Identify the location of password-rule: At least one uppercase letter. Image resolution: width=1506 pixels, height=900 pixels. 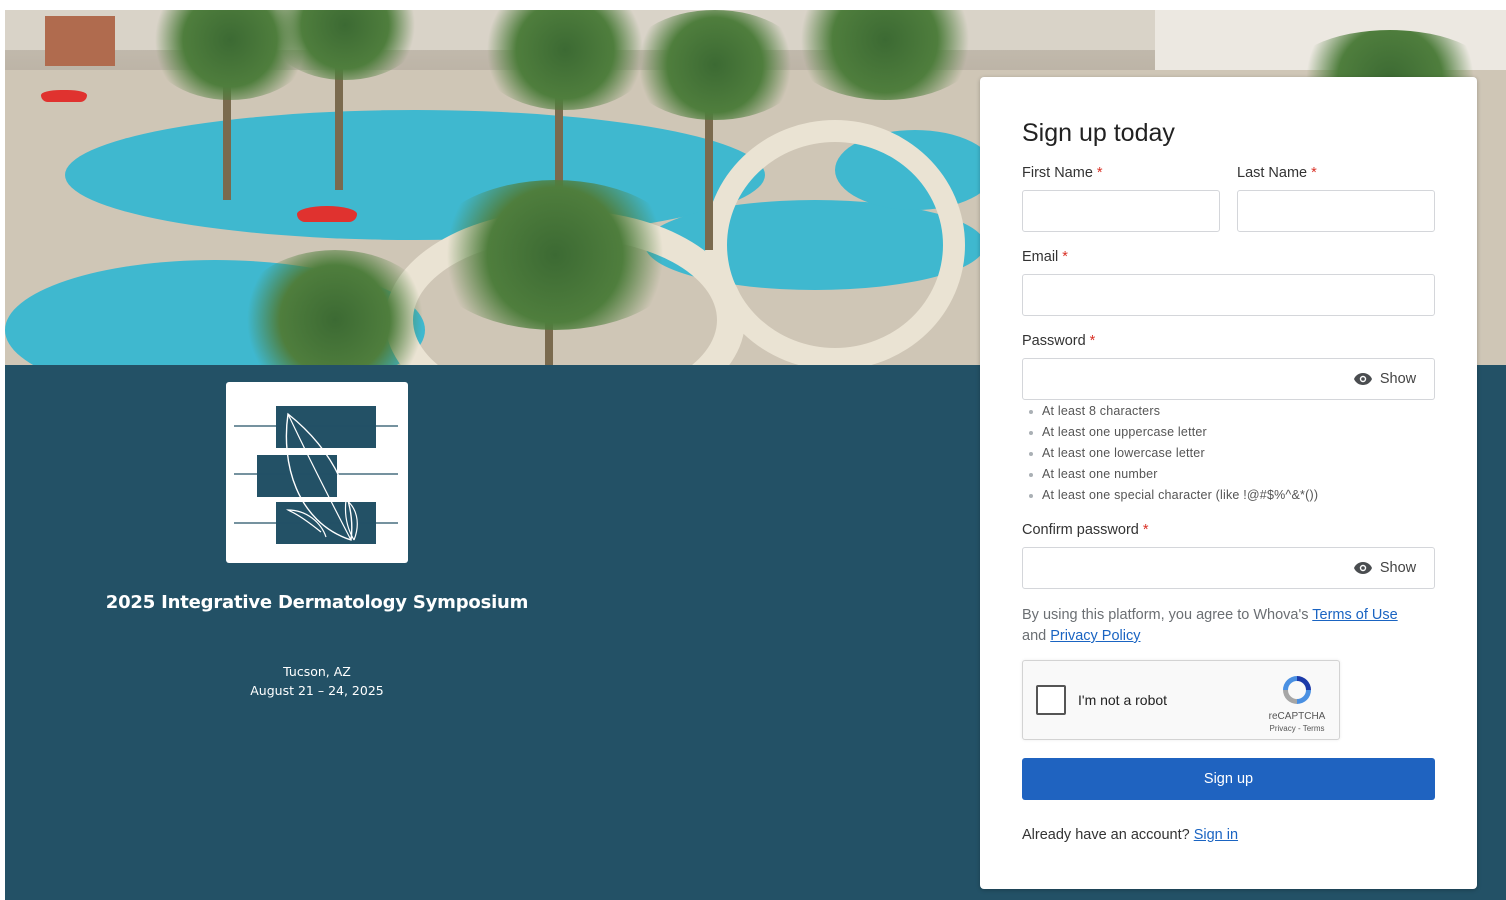
(1172, 432).